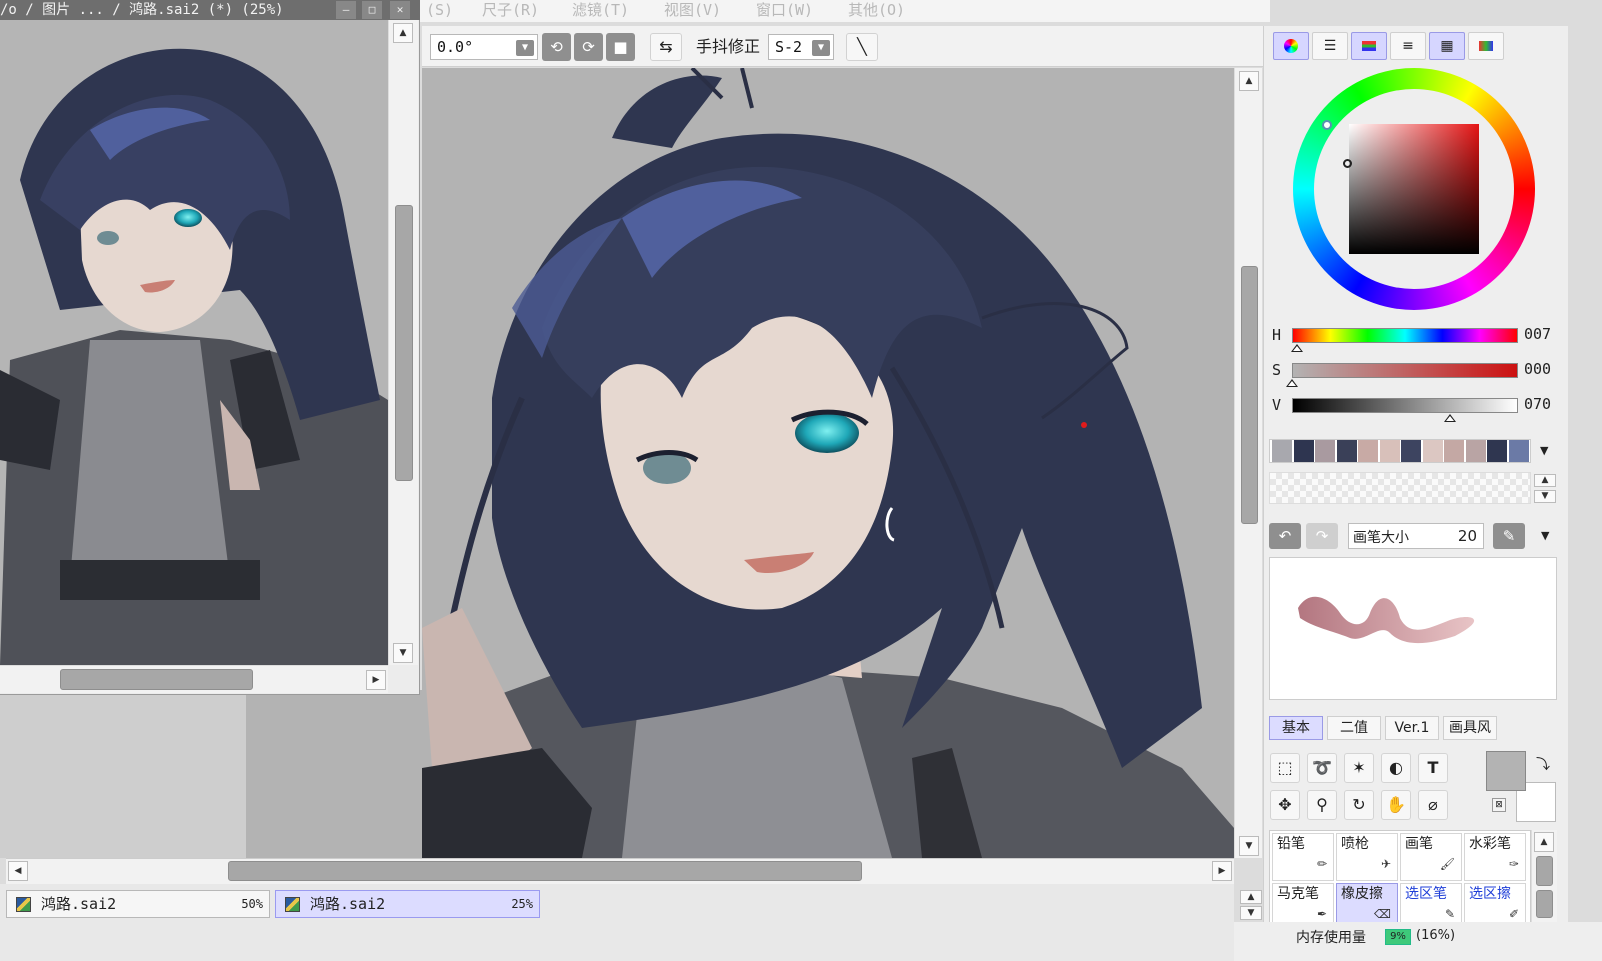 This screenshot has height=961, width=1602. What do you see at coordinates (1296, 348) in the screenshot?
I see `hue-slider-marker` at bounding box center [1296, 348].